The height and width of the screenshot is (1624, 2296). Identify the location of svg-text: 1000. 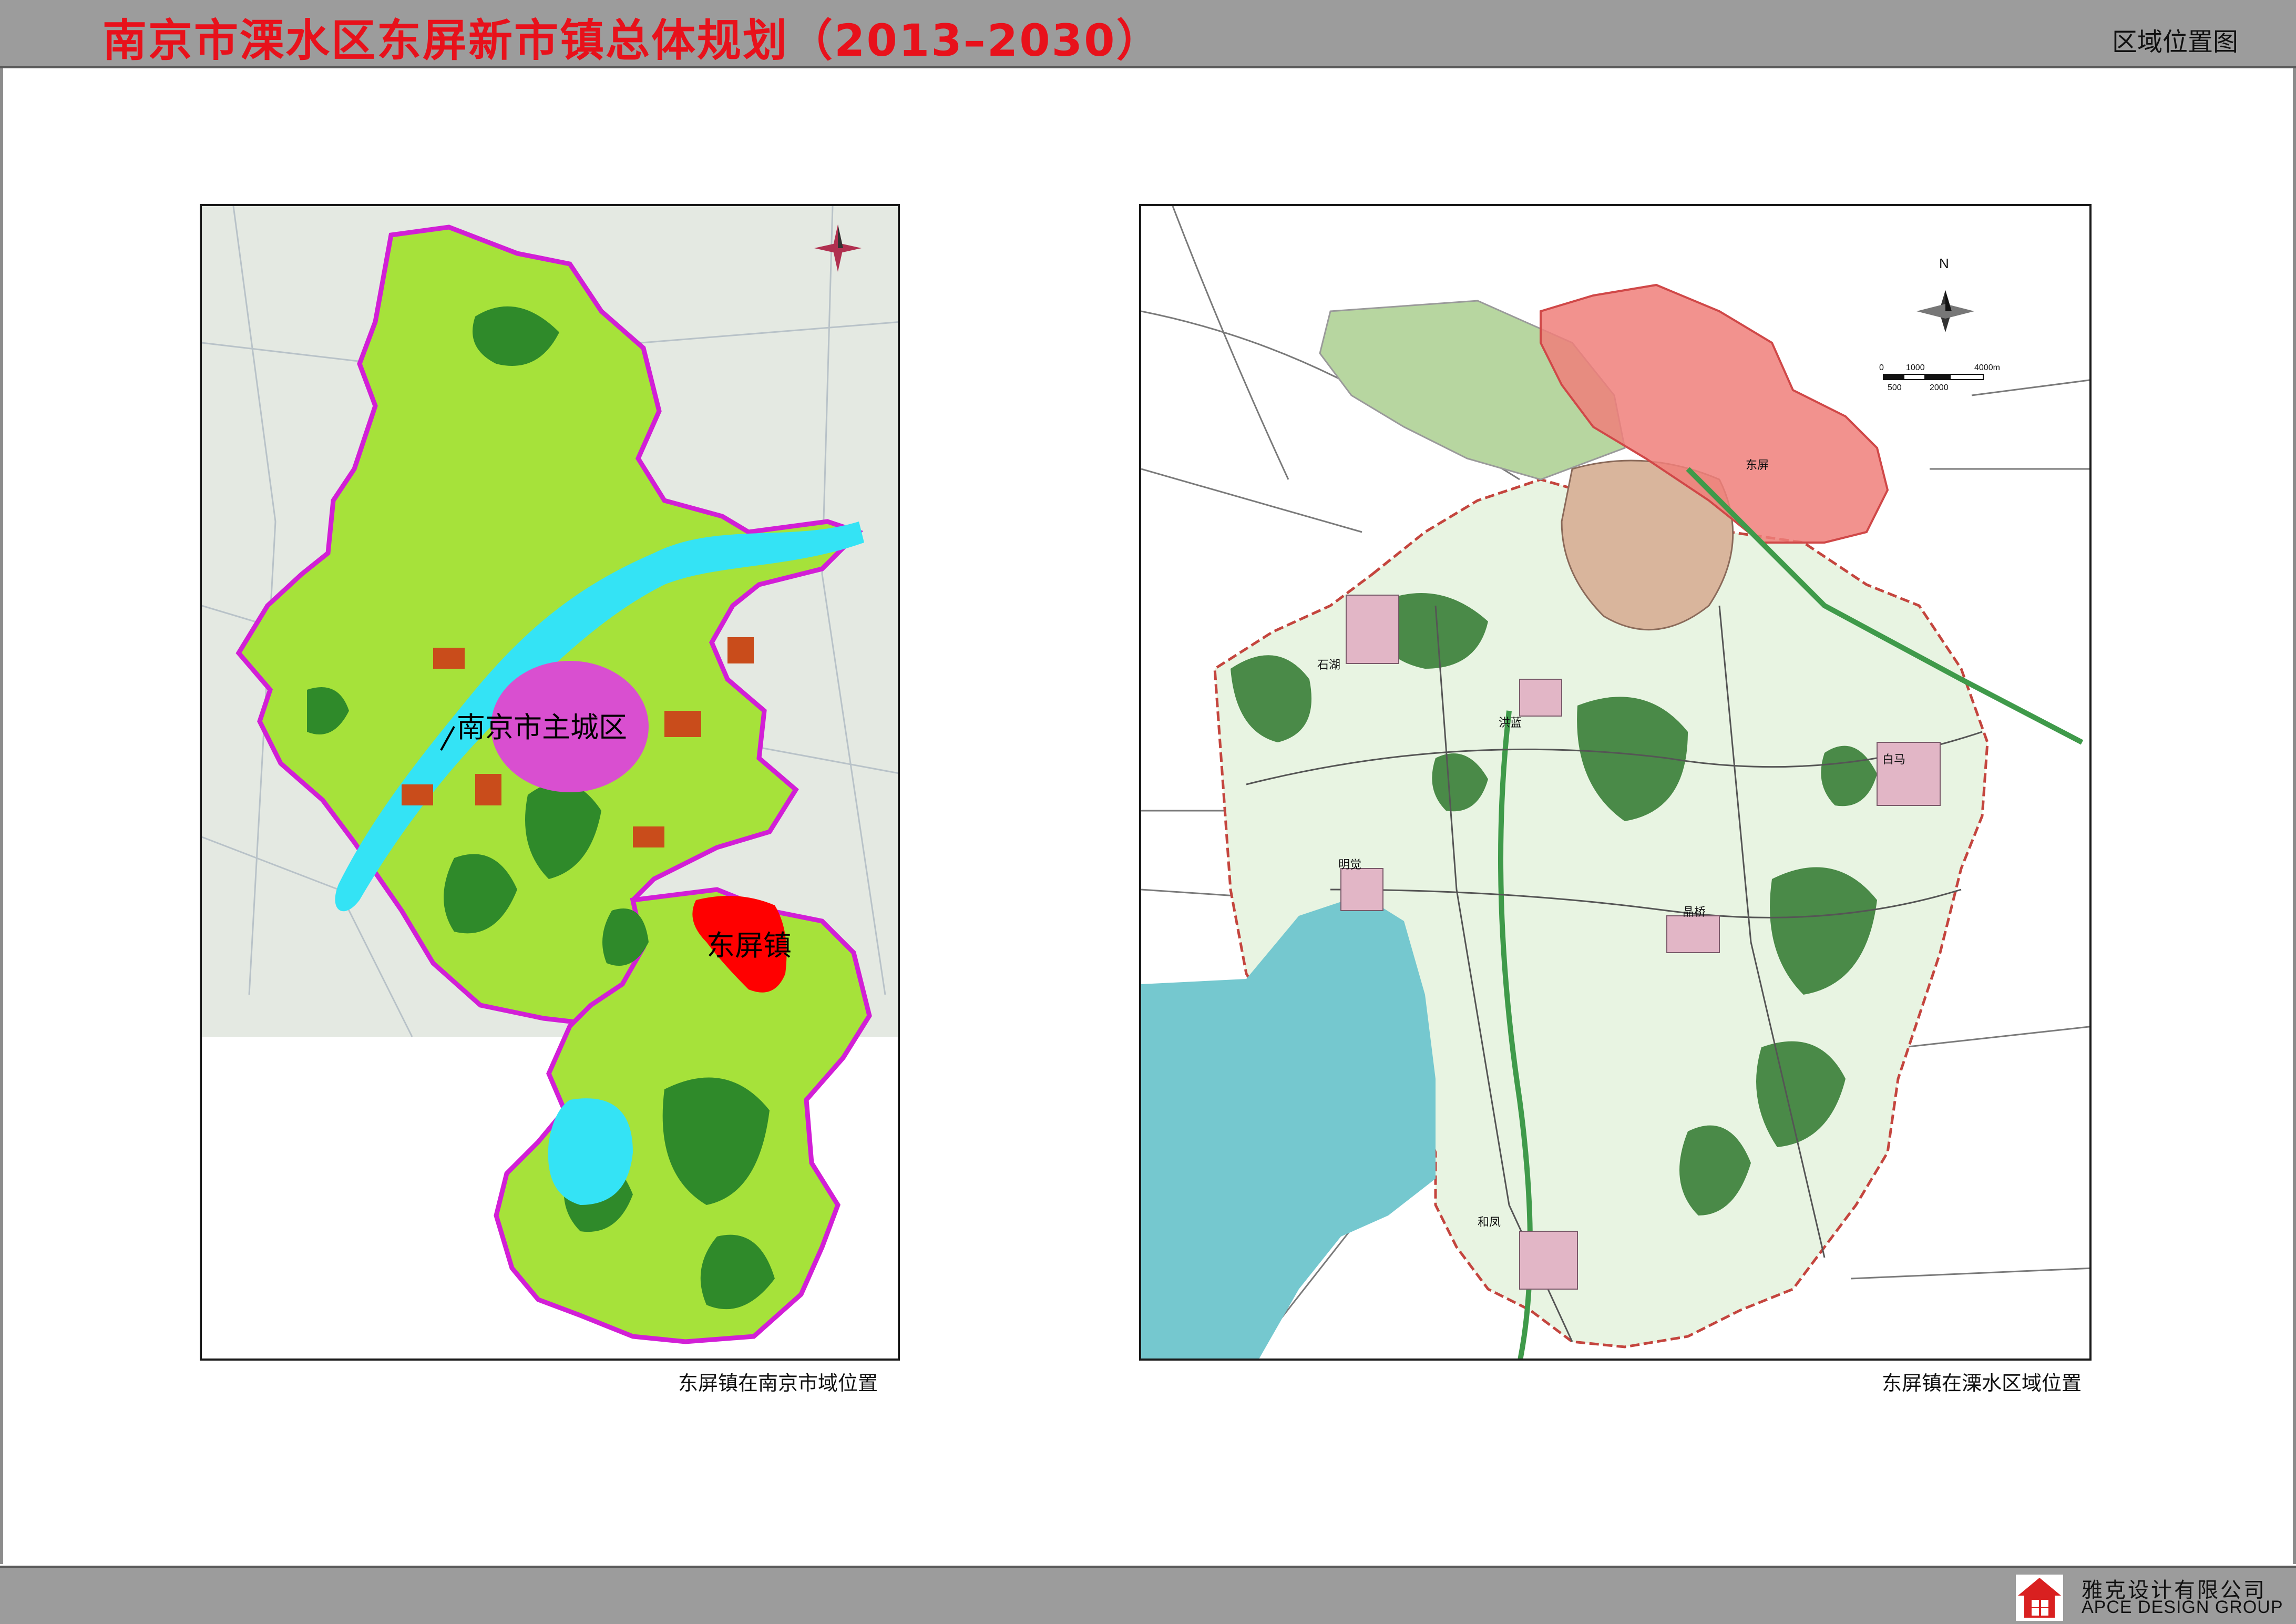
(1915, 367).